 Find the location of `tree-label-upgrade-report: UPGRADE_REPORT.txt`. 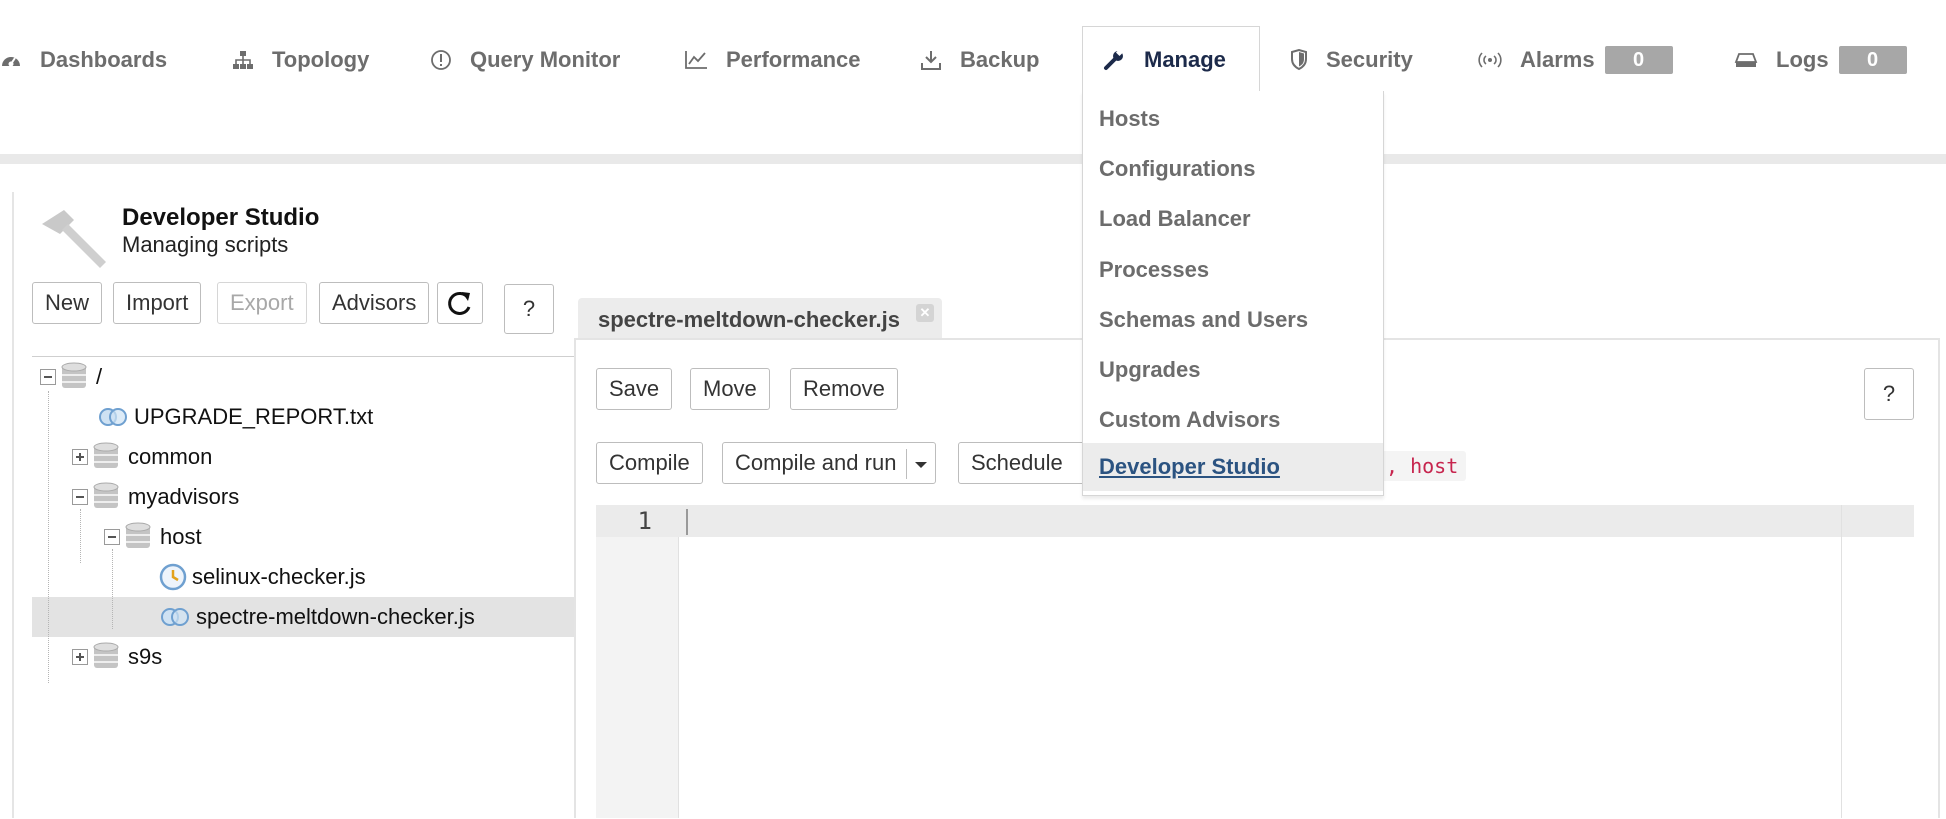

tree-label-upgrade-report: UPGRADE_REPORT.txt is located at coordinates (254, 416).